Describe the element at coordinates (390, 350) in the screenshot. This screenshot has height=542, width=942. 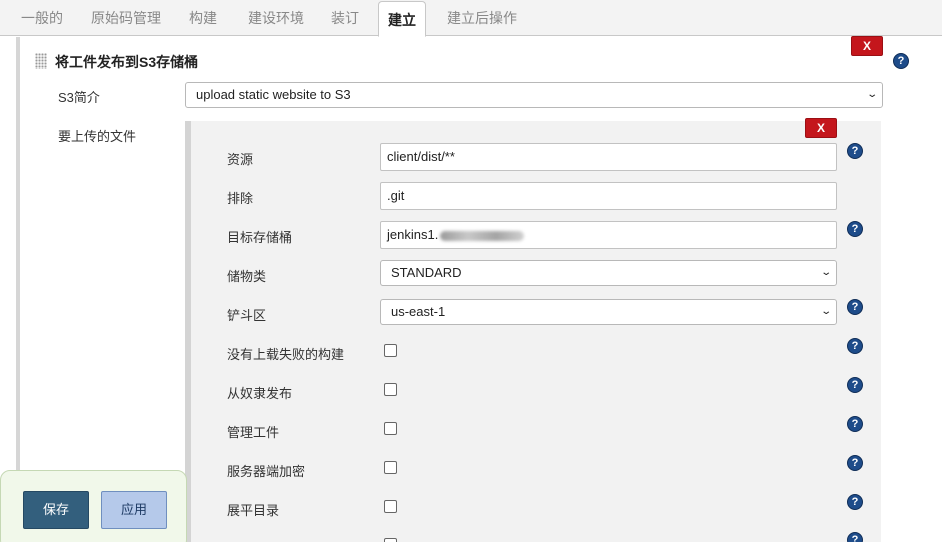
I see `no-upload-on-failure-checkbox` at that location.